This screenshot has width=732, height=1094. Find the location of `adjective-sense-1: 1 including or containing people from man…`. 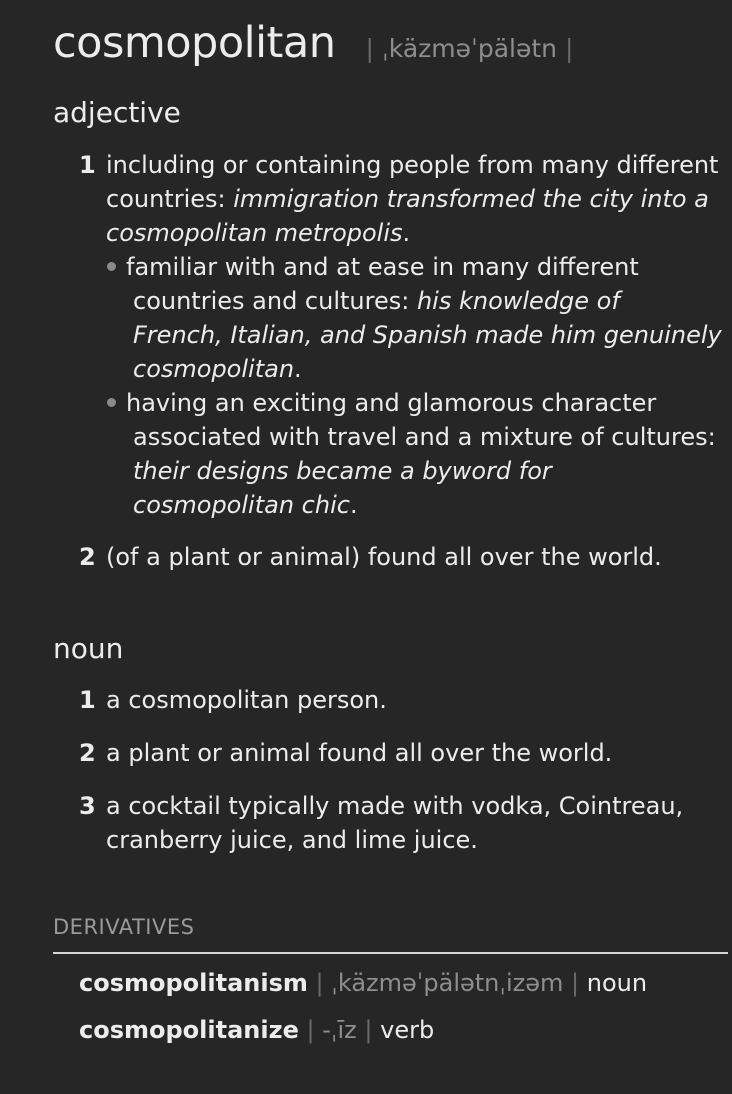

adjective-sense-1: 1 including or containing people from man… is located at coordinates (398, 199).